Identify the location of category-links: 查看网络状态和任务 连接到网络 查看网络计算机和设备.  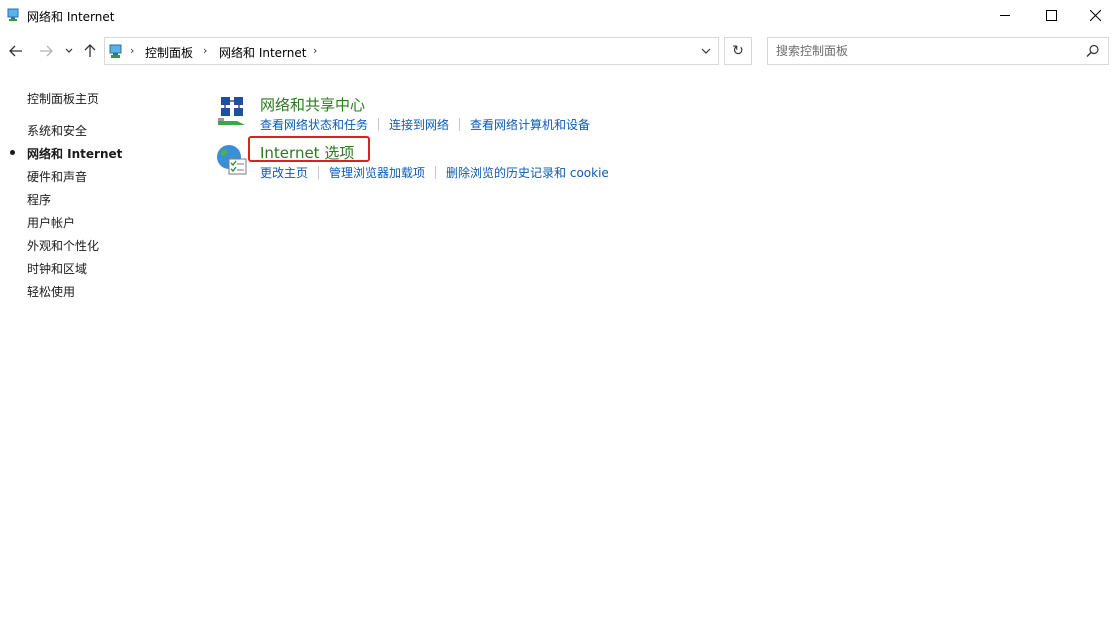
(425, 124).